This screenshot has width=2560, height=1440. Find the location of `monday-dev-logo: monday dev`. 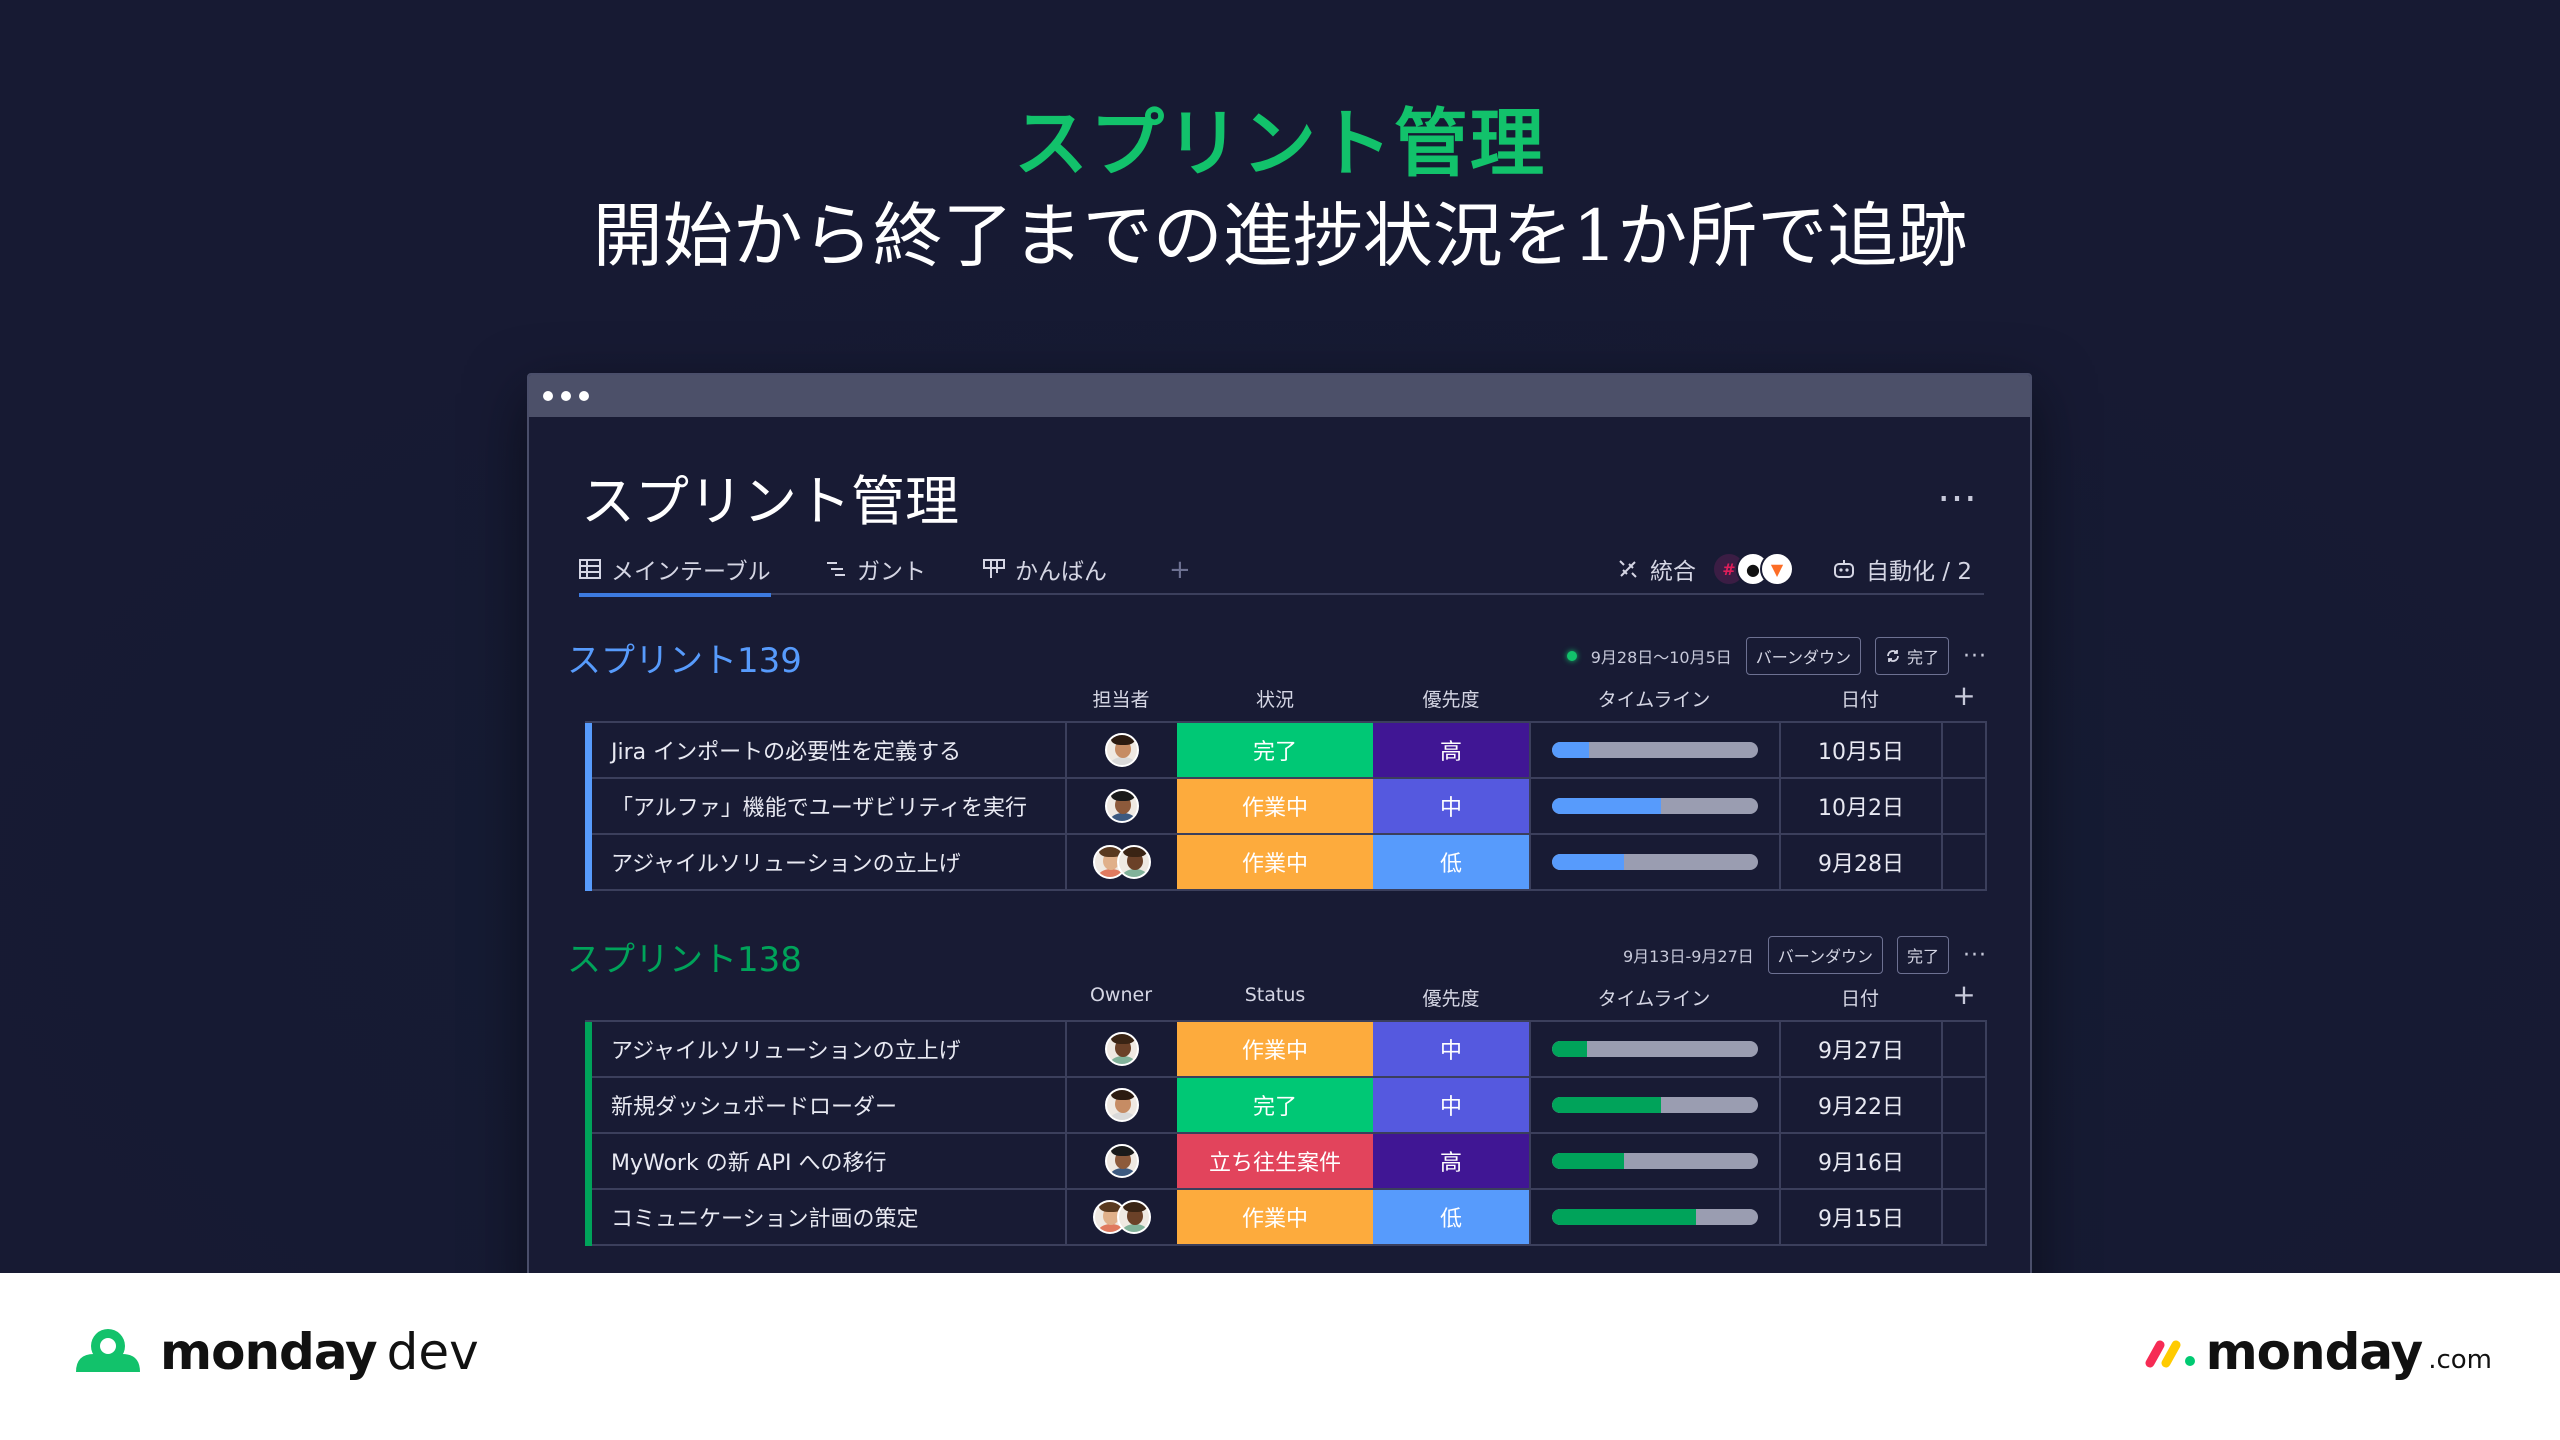

monday-dev-logo: monday dev is located at coordinates (274, 1352).